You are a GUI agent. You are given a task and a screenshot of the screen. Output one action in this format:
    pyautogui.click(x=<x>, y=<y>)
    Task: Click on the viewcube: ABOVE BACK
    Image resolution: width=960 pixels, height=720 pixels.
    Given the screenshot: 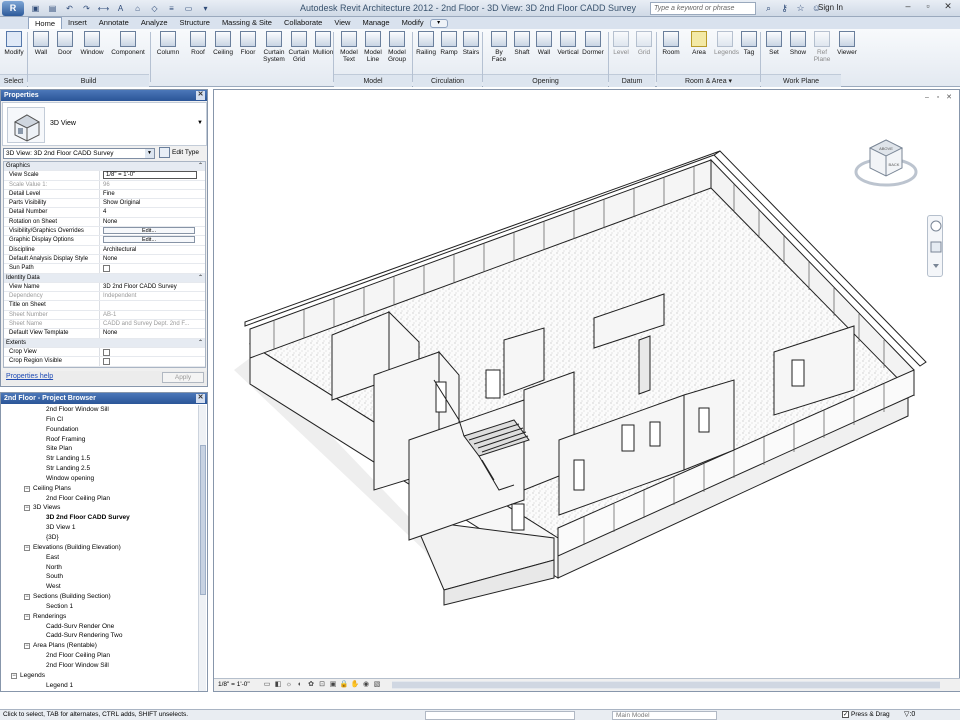 What is the action you would take?
    pyautogui.click(x=886, y=164)
    